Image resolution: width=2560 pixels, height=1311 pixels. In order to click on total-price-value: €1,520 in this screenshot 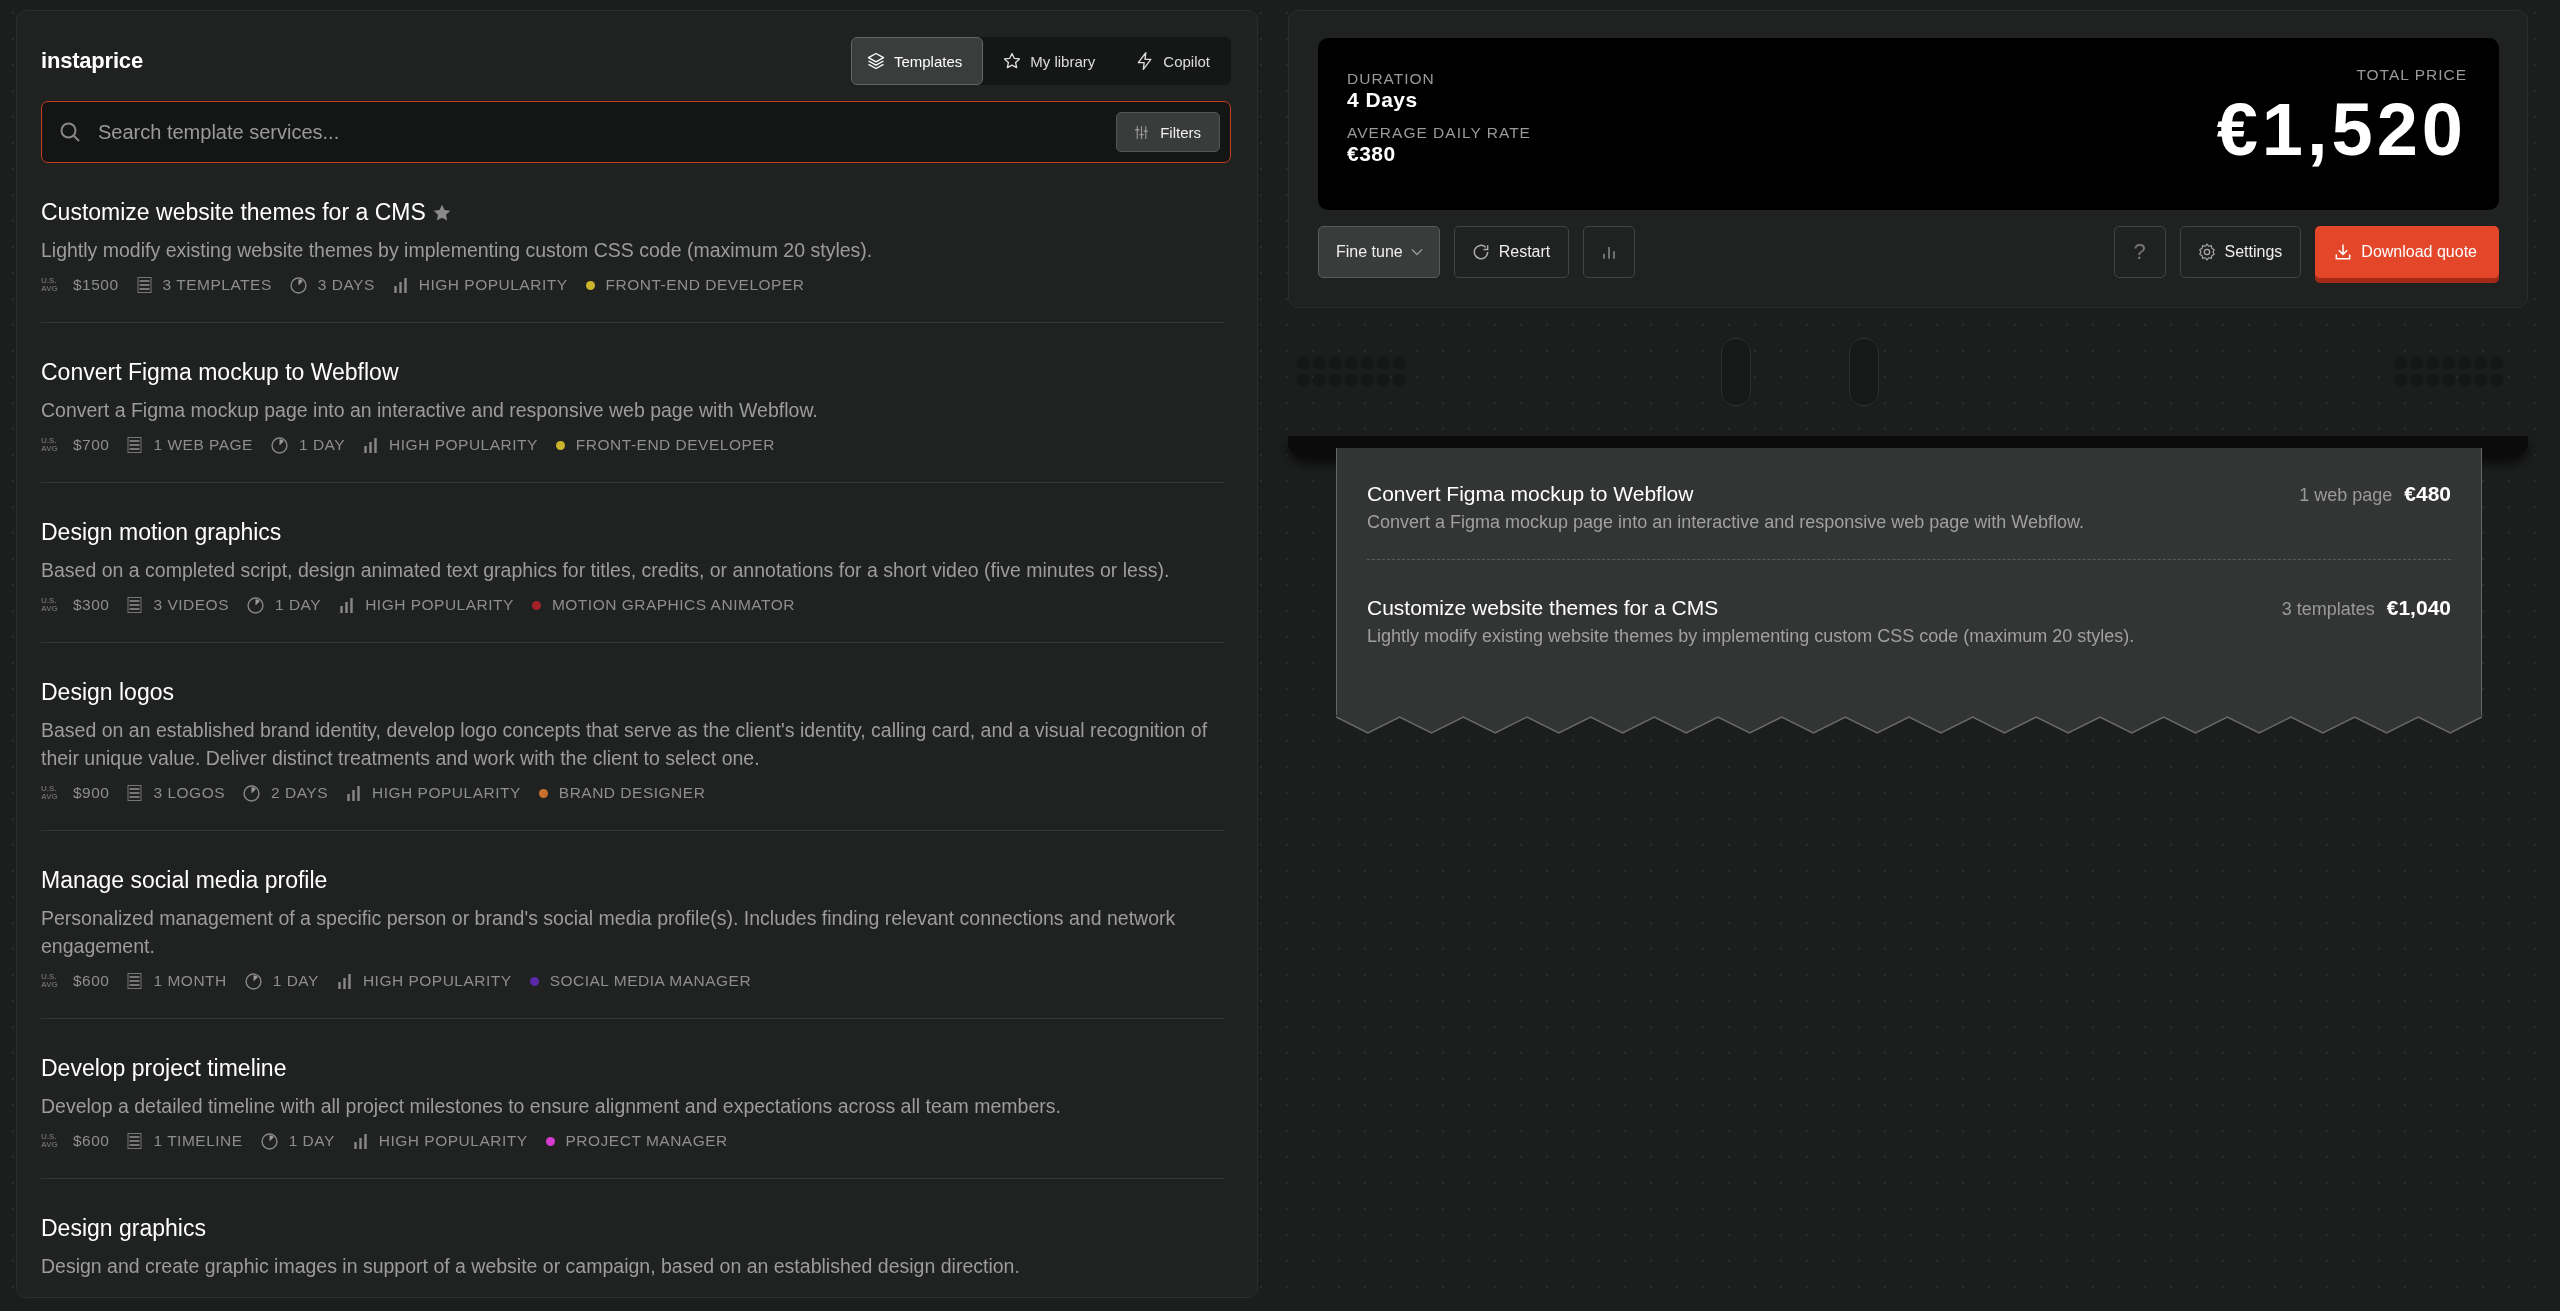, I will do `click(2341, 130)`.